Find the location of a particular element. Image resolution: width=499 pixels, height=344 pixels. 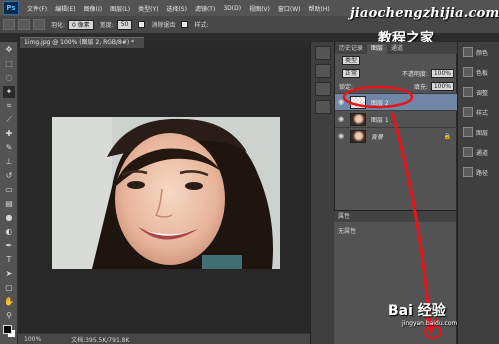

tools-panel: ✥ ⬚ ◌ ✦ ⌗ ⟋ ✚ ✎ ⊥ ↺ ▭ ▤ ● ◐ ✒ T ➤ ▢ ✋ ⚲ is located at coordinates (9, 193).